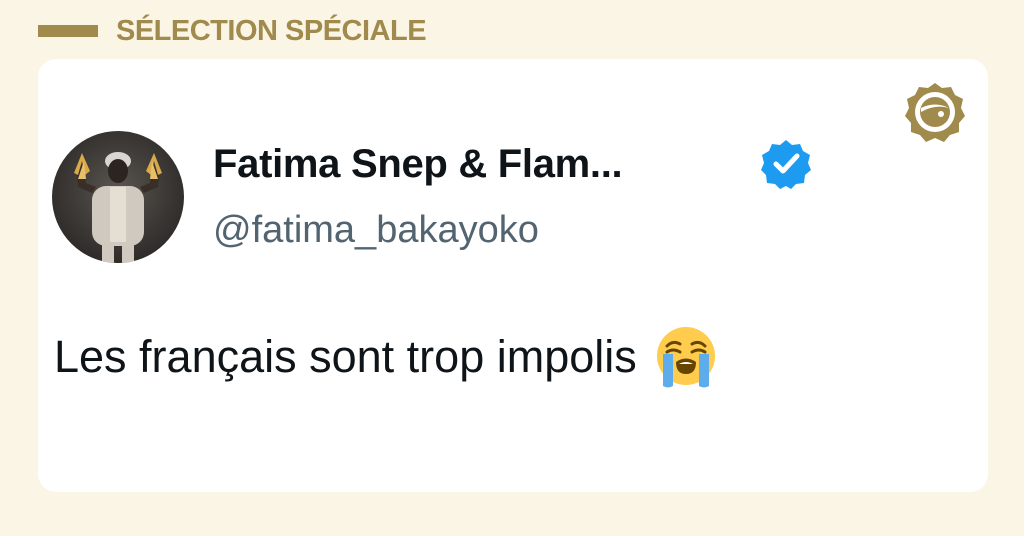  I want to click on section-header: SÉLECTION SPÉCIALE, so click(232, 31).